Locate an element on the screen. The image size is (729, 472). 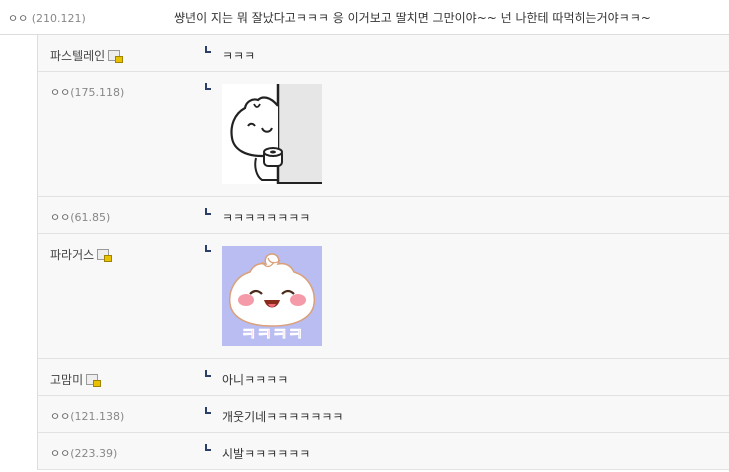
reply-text: 아니ㅋㅋㅋㅋ is located at coordinates (255, 380).